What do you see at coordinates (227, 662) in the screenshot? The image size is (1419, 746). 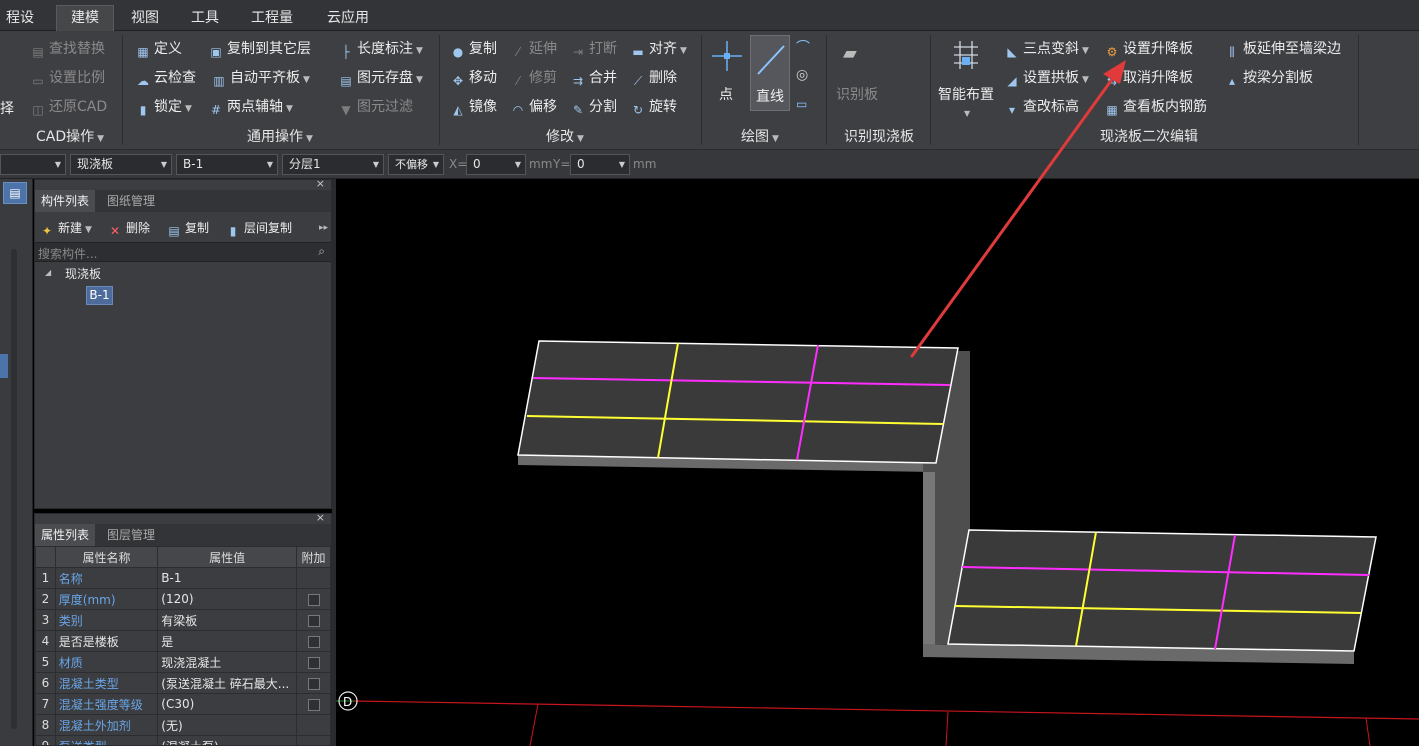 I see `property-value: 现浇混凝土` at bounding box center [227, 662].